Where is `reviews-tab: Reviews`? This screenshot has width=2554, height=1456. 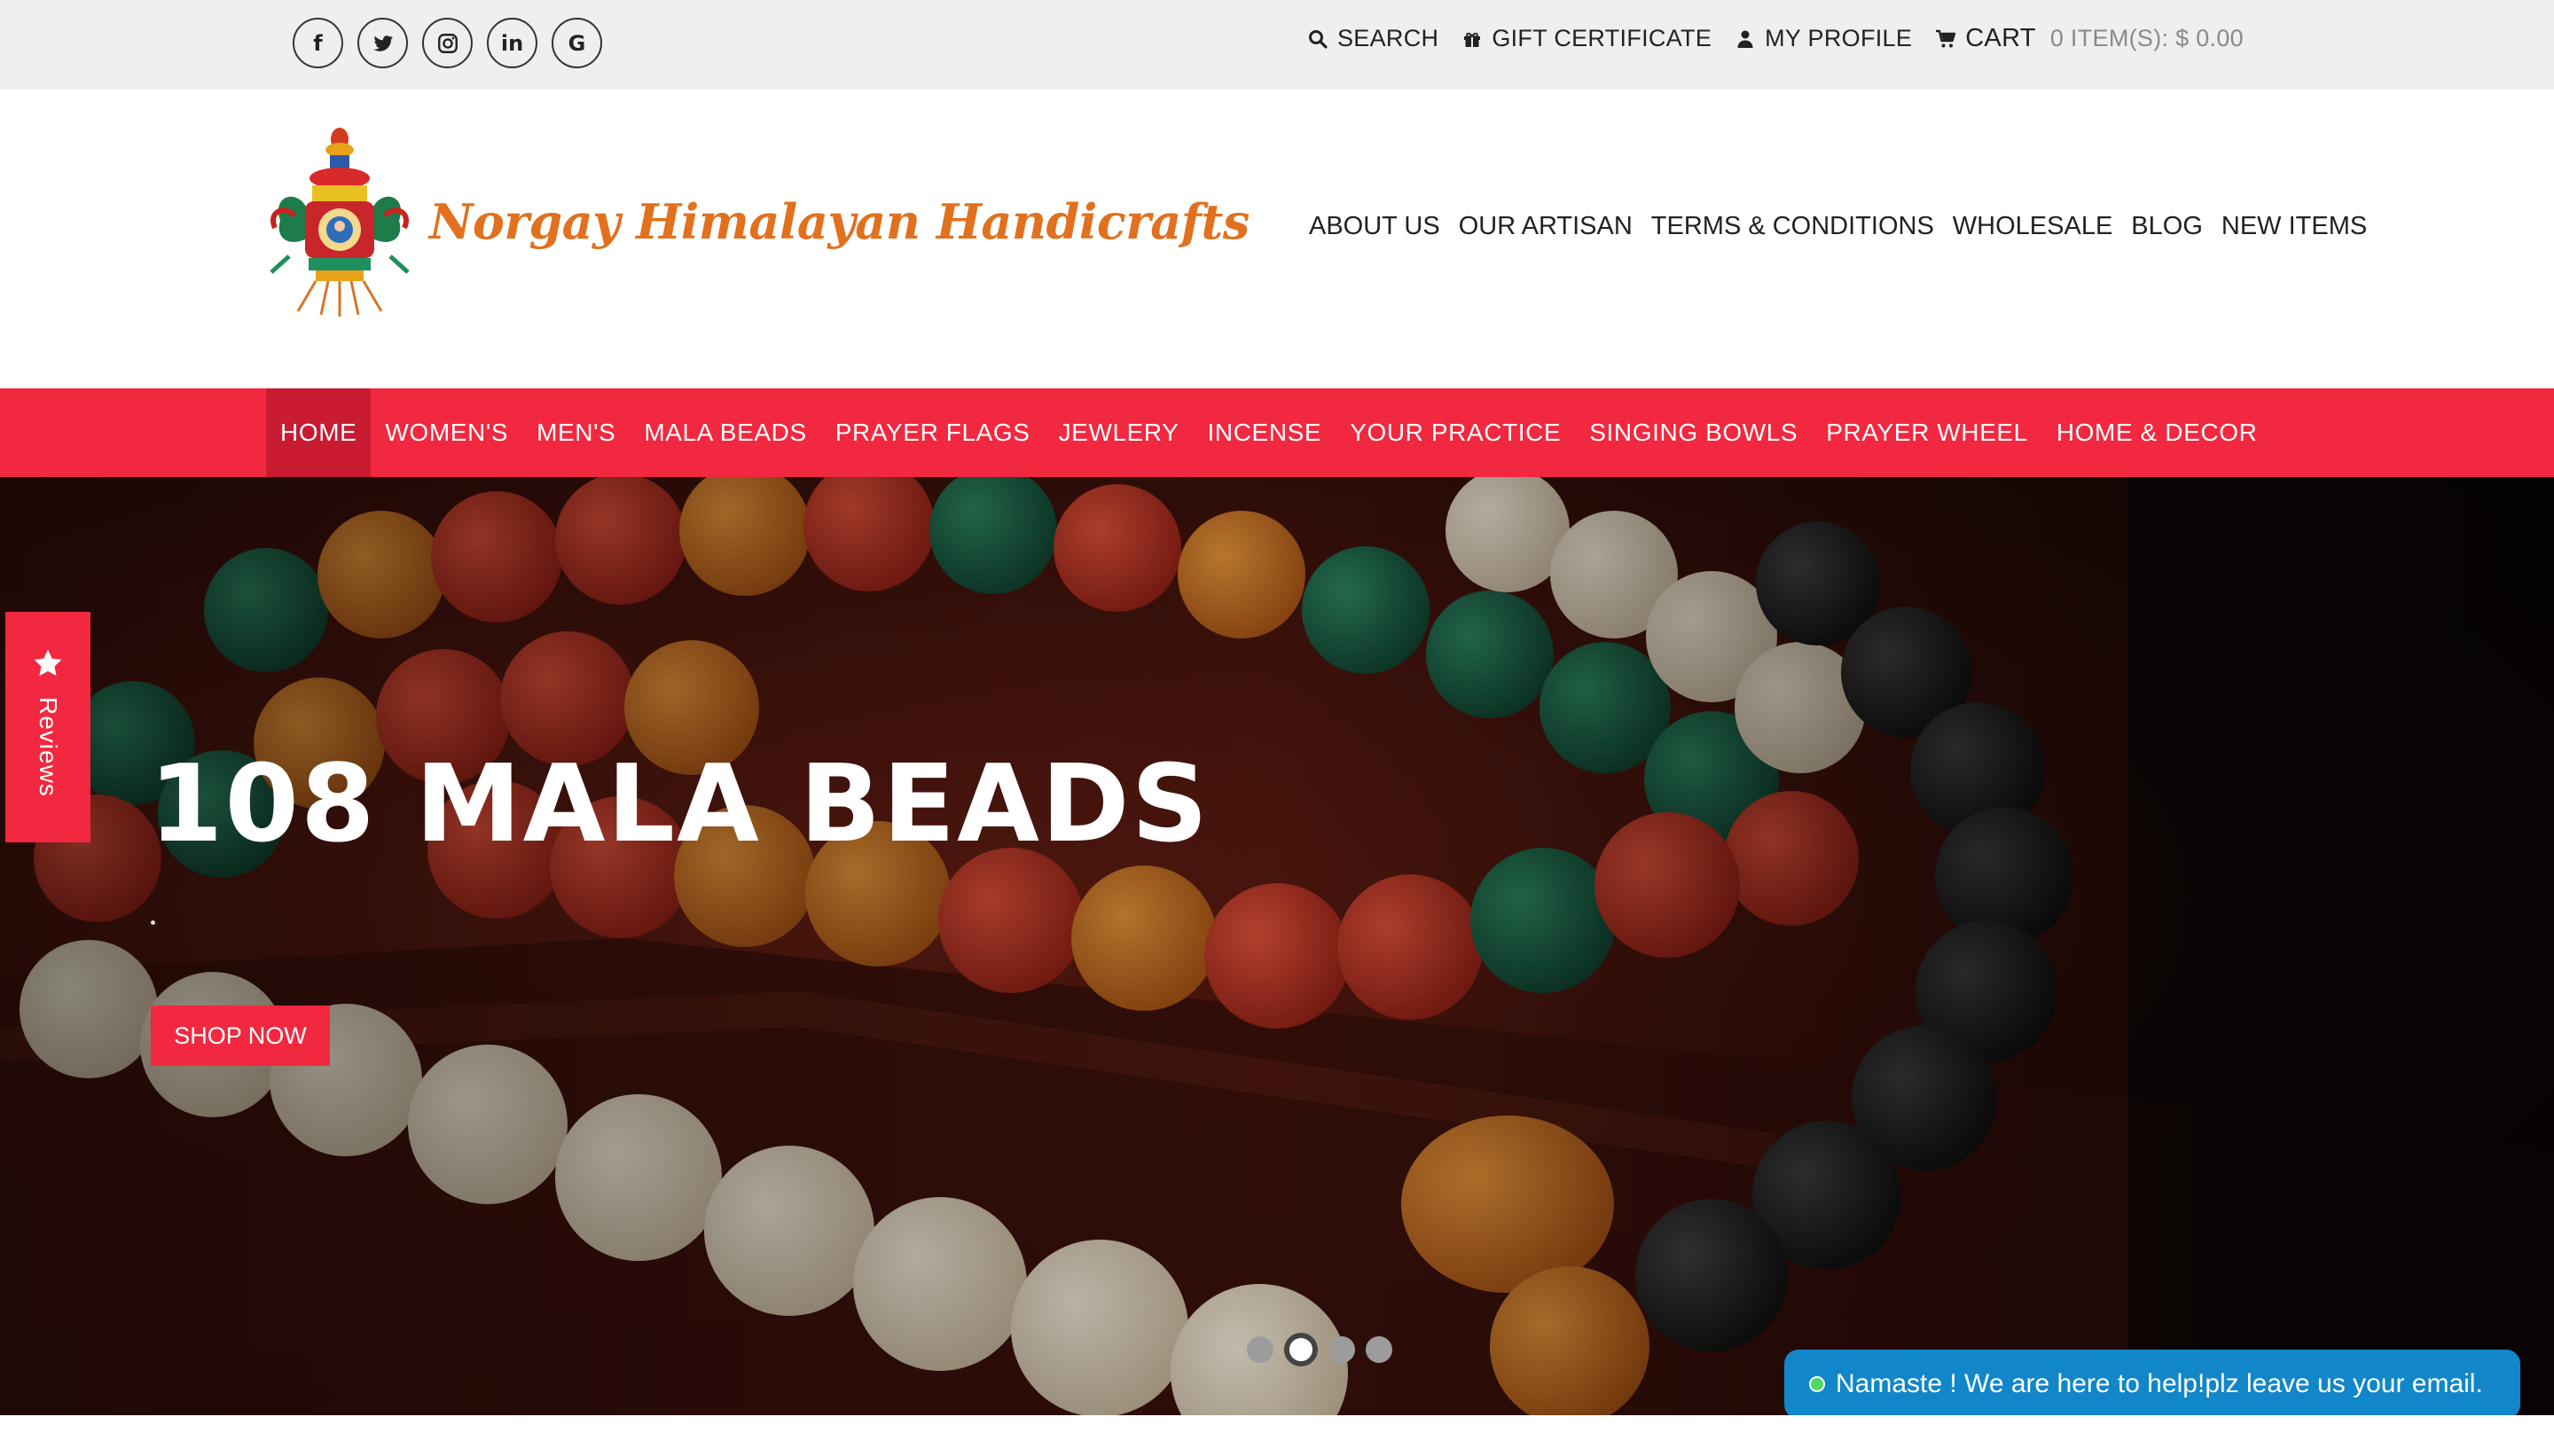 reviews-tab: Reviews is located at coordinates (47, 727).